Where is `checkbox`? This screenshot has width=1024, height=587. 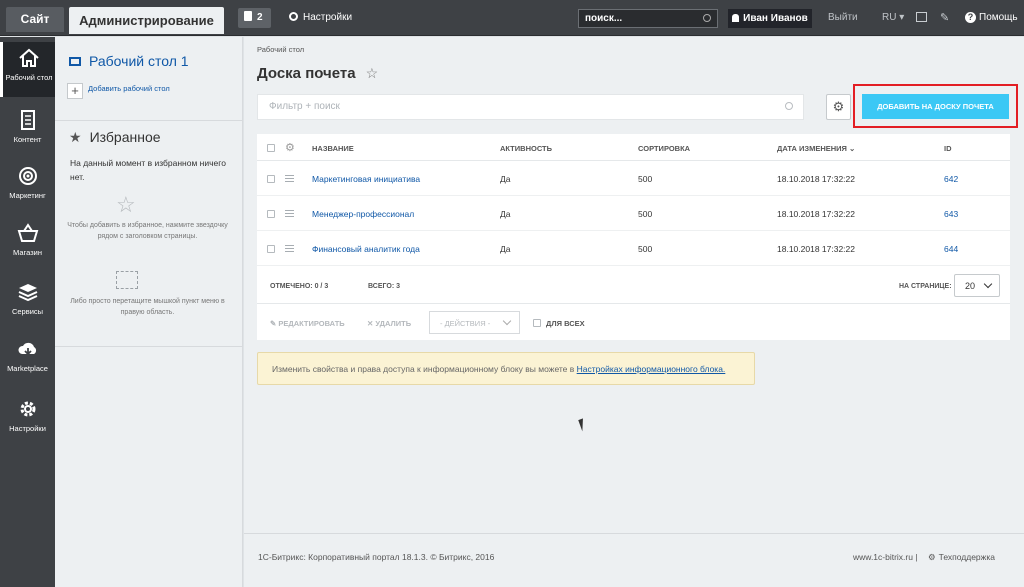 checkbox is located at coordinates (537, 323).